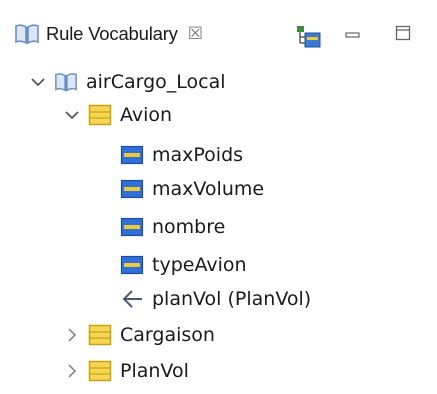 This screenshot has width=437, height=394. What do you see at coordinates (146, 115) in the screenshot?
I see `tree-node-label: Avion` at bounding box center [146, 115].